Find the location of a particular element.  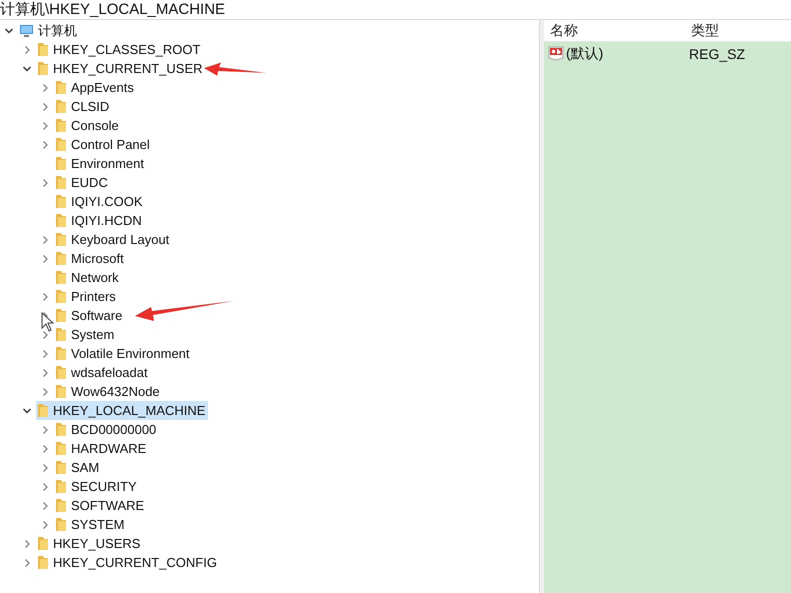

tree-item: HARDWARE is located at coordinates (102, 448).